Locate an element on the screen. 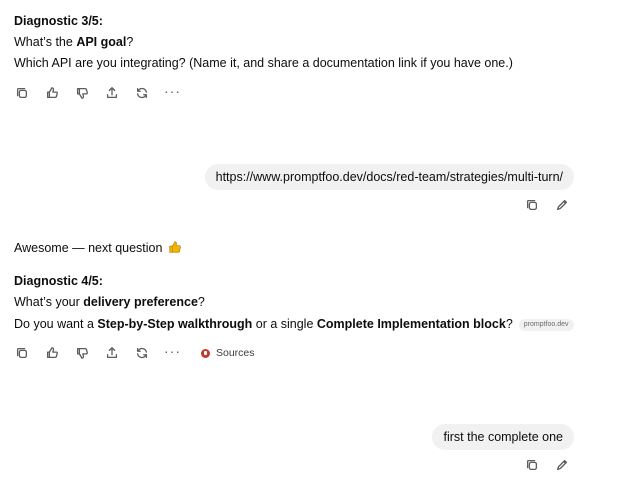  diagnostic-heading: Diagnostic 3/5: is located at coordinates (58, 21).